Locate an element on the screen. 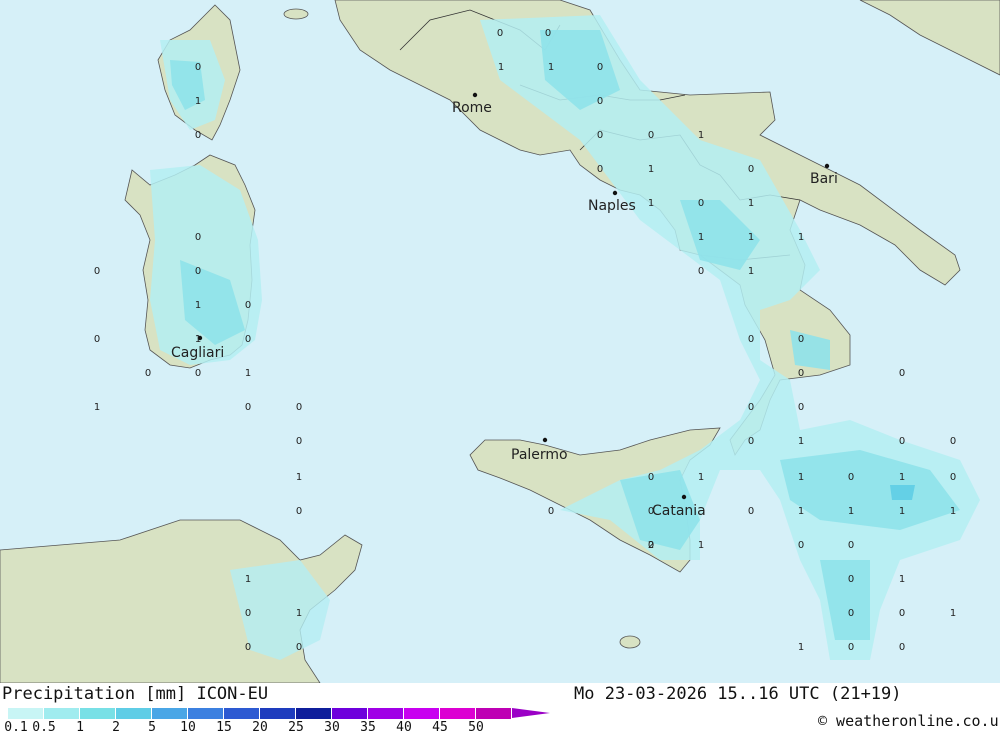  balkans-landmass is located at coordinates (929, 38).